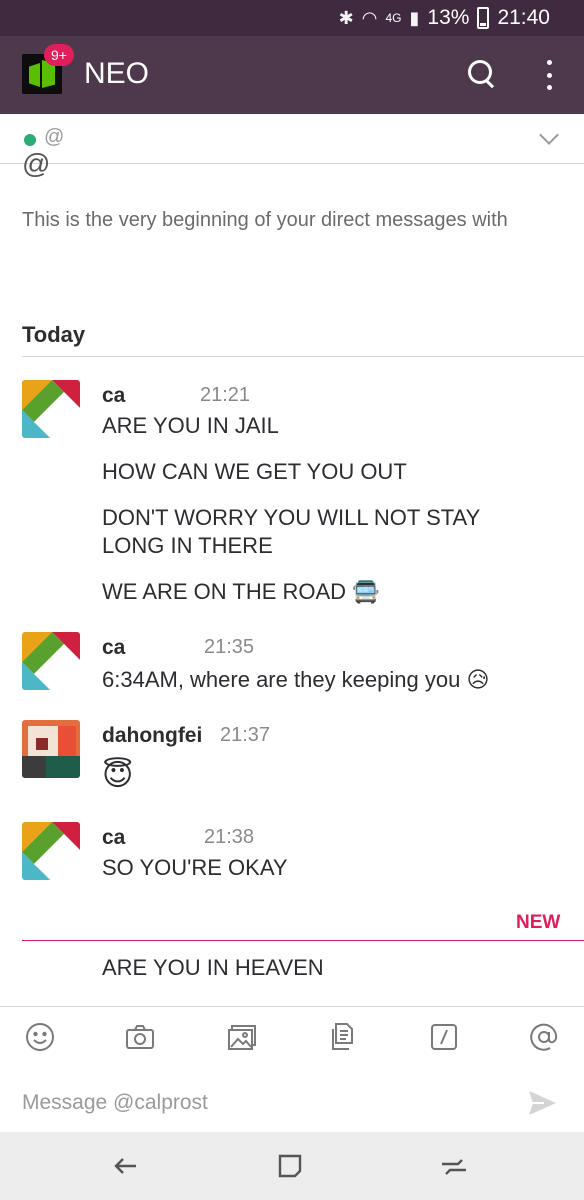 The image size is (584, 1200). Describe the element at coordinates (118, 775) in the screenshot. I see `halo-emoji: 😇` at that location.